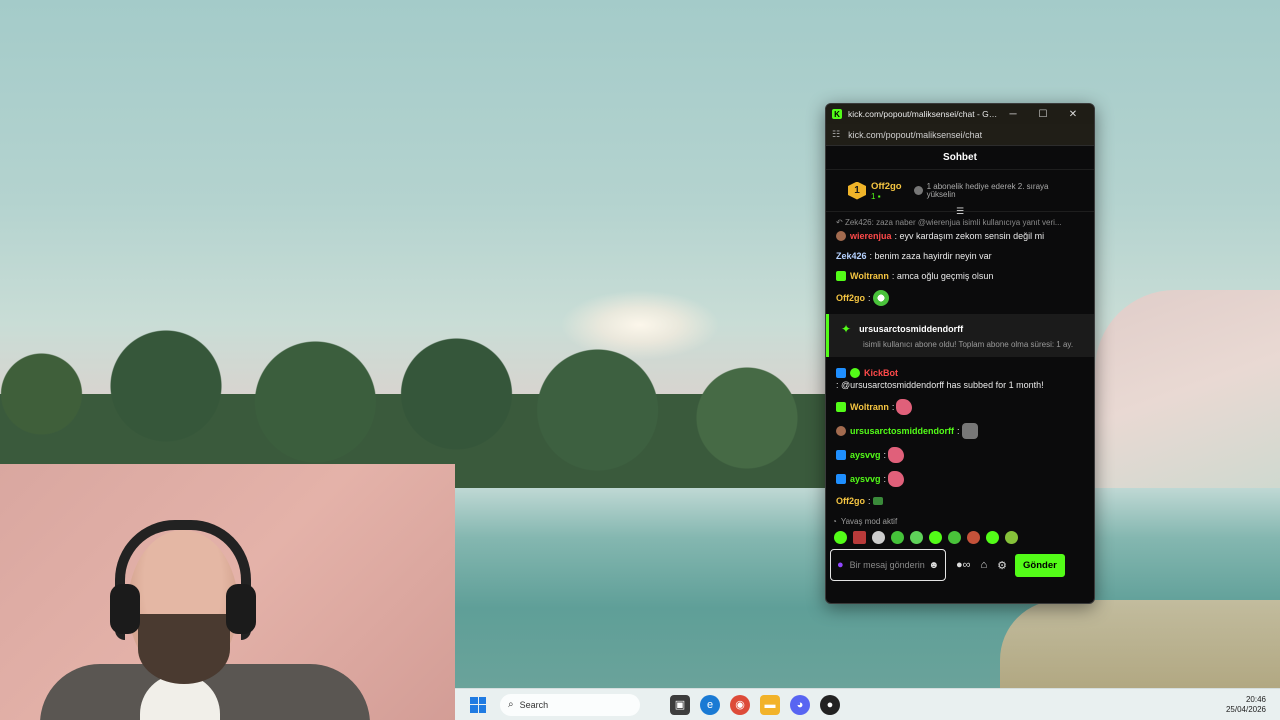 The image size is (1280, 720). What do you see at coordinates (933, 565) in the screenshot?
I see `emoji-picker-icon: ☻` at bounding box center [933, 565].